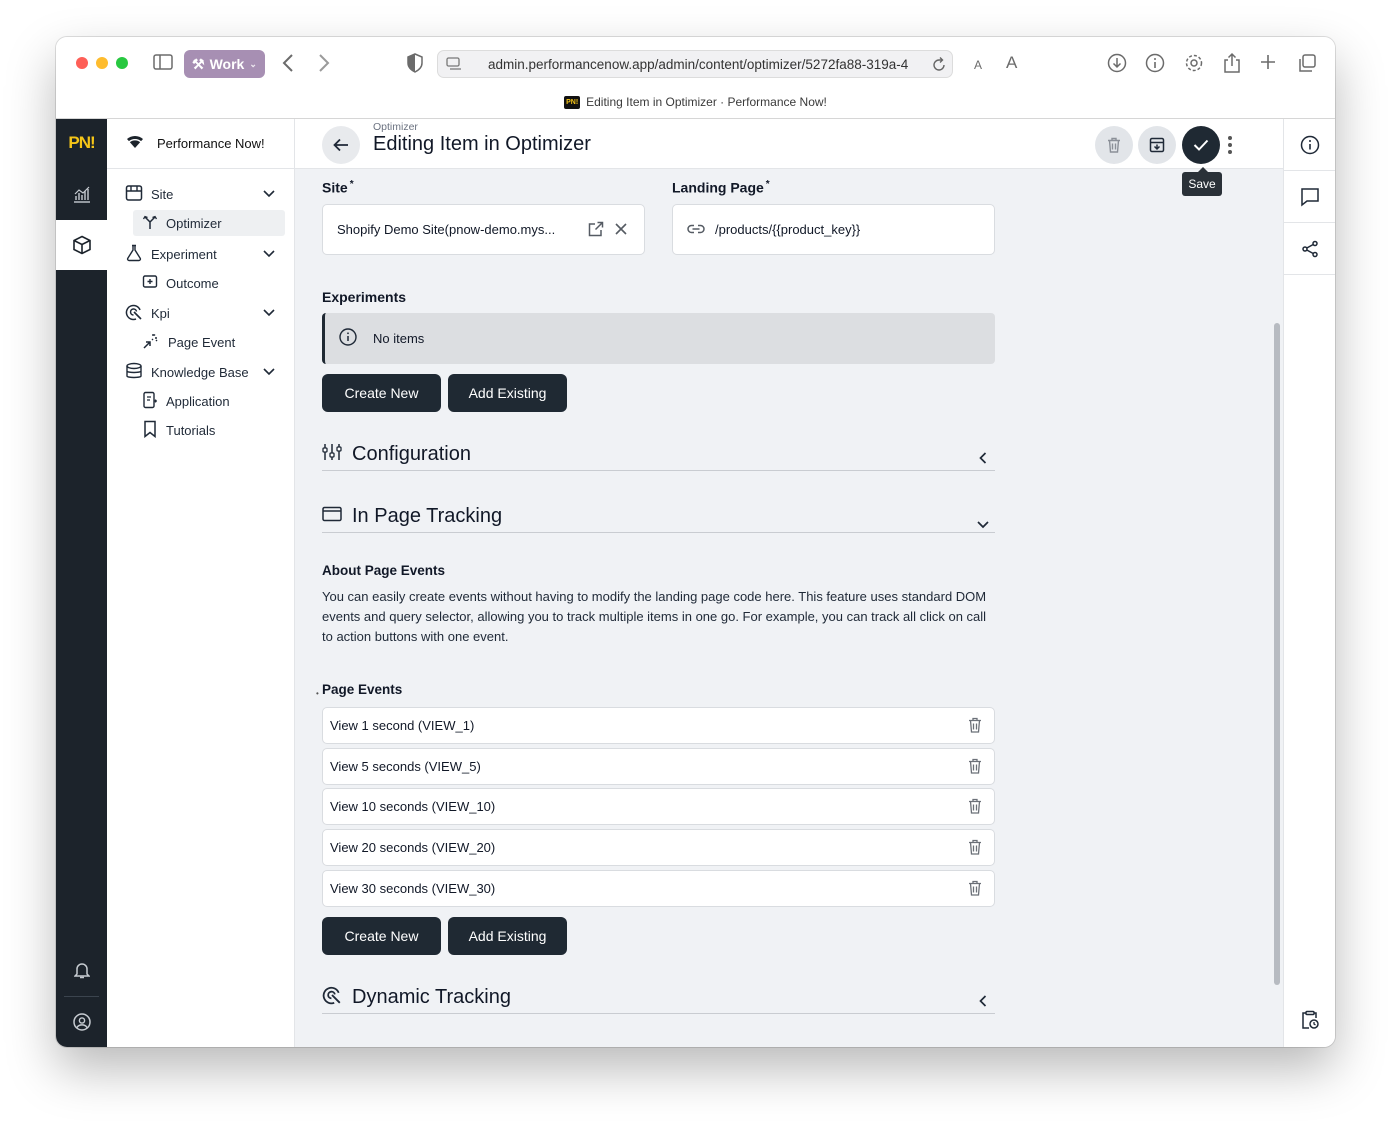  I want to click on new-tab-icon, so click(1268, 64).